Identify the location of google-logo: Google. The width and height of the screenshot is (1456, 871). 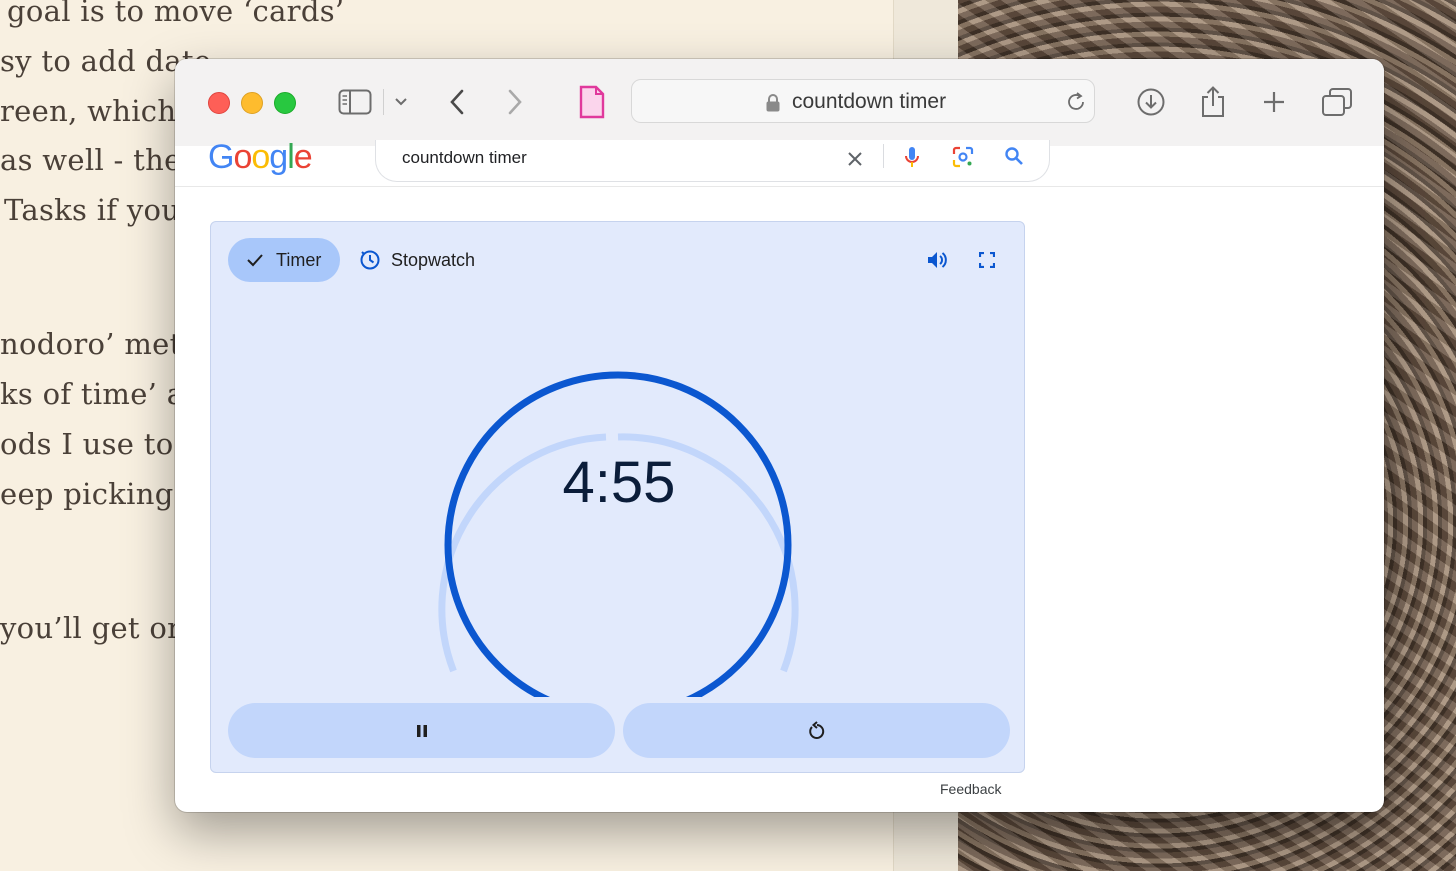
(260, 157).